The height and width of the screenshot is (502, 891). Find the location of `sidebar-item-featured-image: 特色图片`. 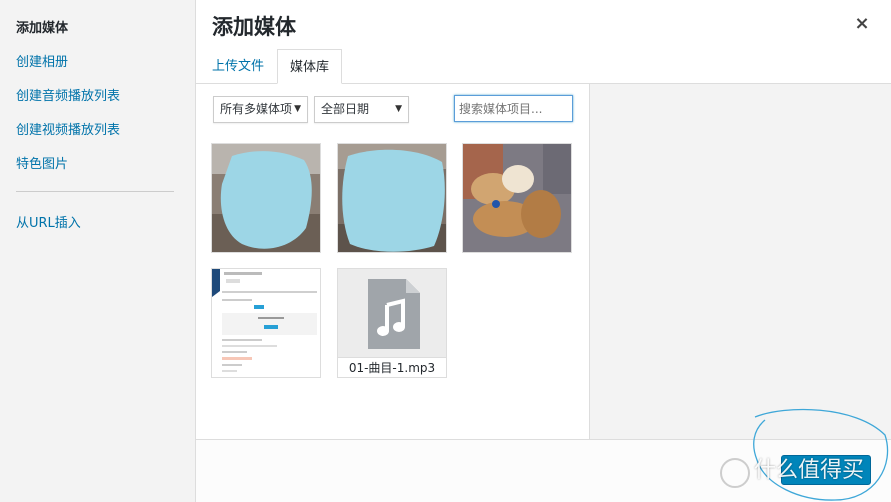

sidebar-item-featured-image: 特色图片 is located at coordinates (42, 162).